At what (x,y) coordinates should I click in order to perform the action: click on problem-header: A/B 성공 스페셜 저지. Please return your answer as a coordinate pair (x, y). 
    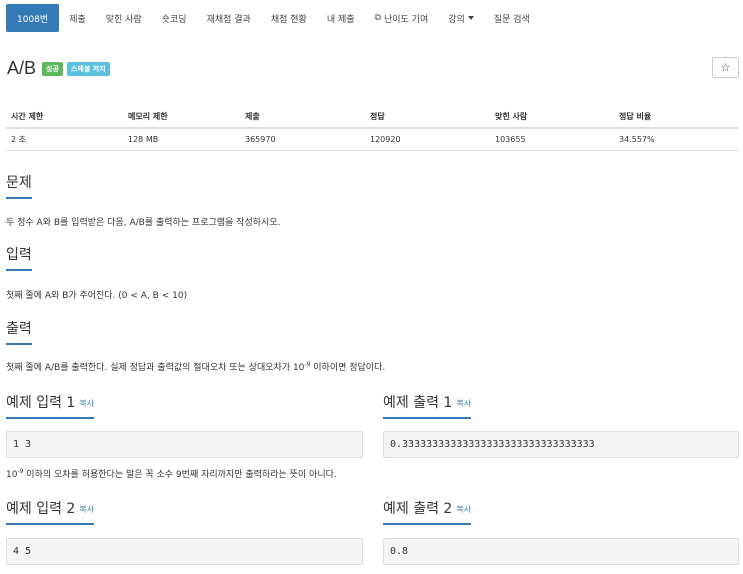
    Looking at the image, I should click on (58, 68).